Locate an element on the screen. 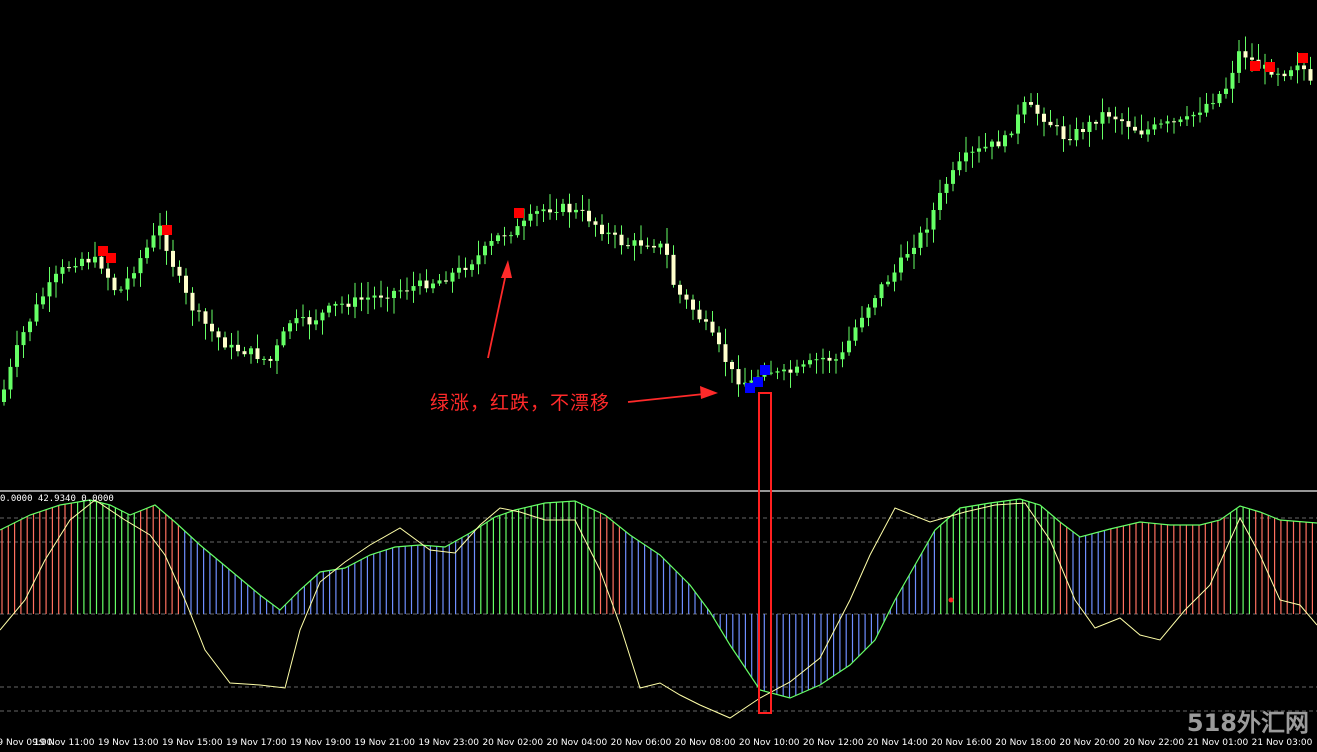  x-tick-label: 20 Nov 12:00 is located at coordinates (833, 743).